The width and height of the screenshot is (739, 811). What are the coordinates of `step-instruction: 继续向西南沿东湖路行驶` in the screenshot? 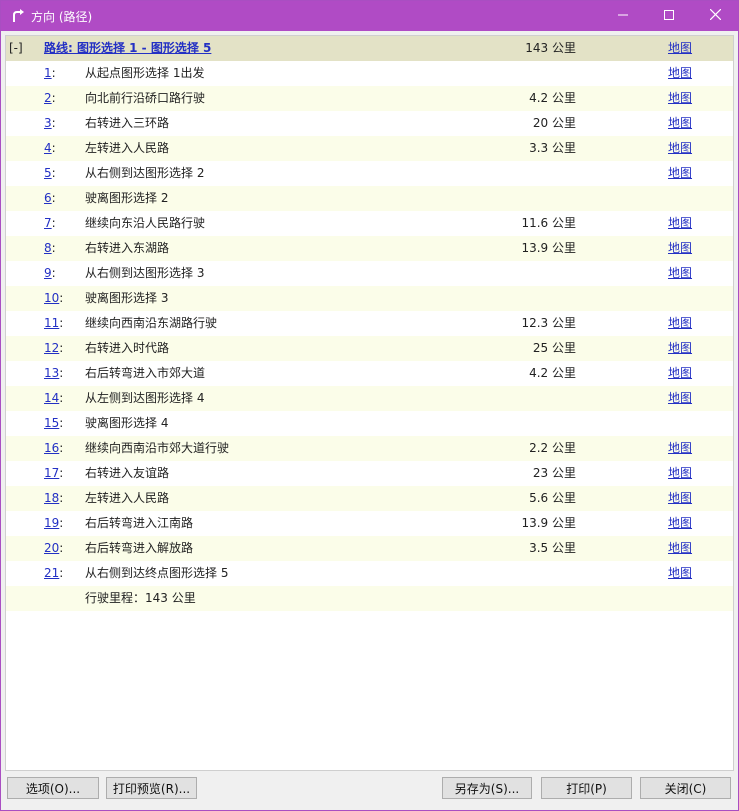 It's located at (151, 323).